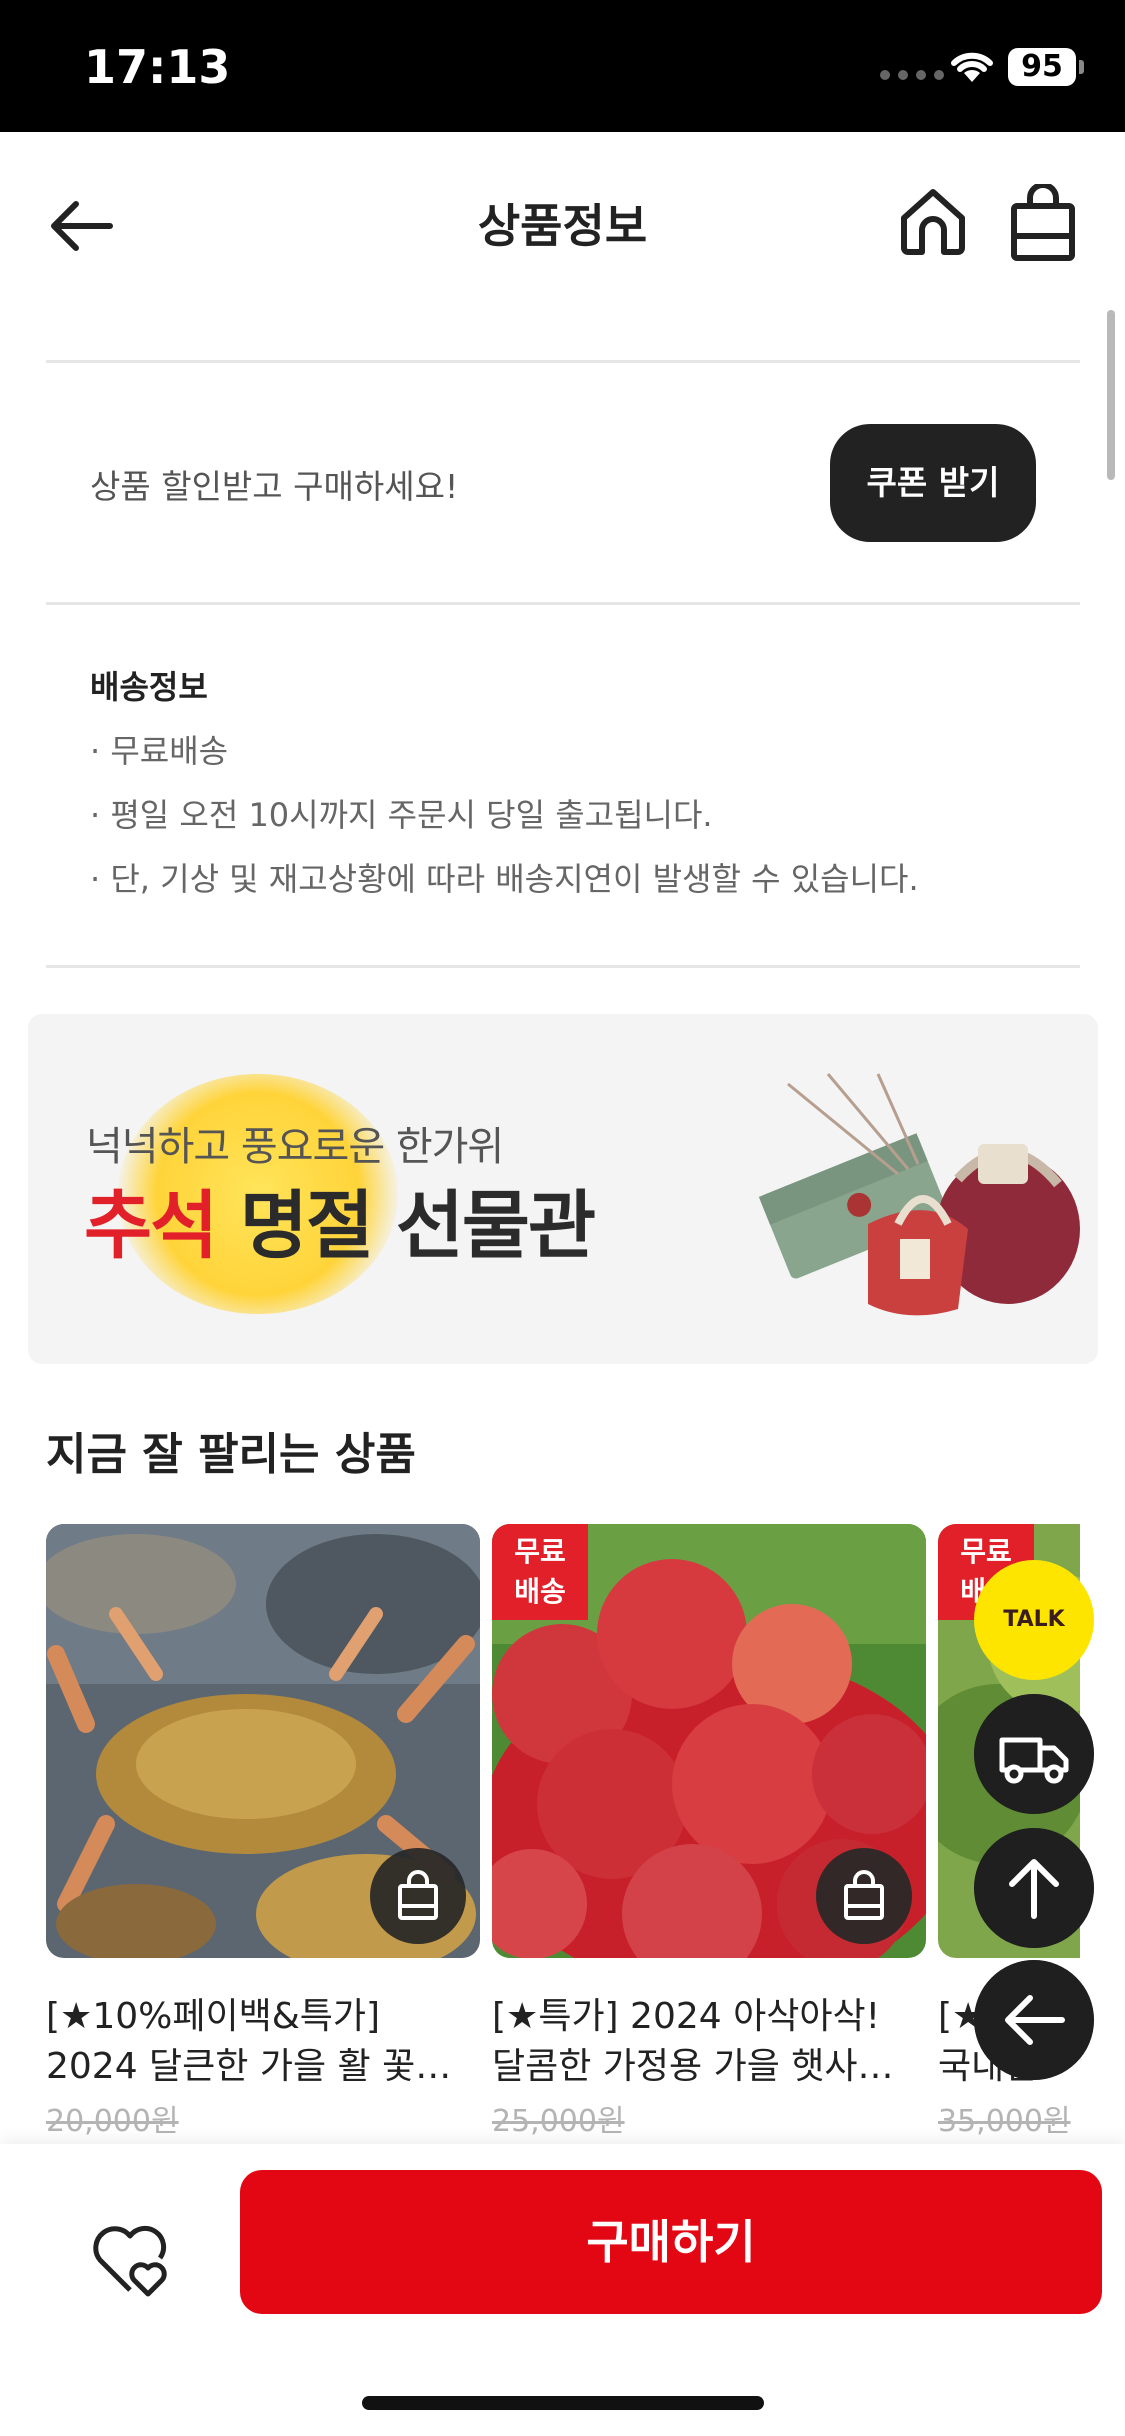 This screenshot has width=1125, height=2436. What do you see at coordinates (540, 1572) in the screenshot?
I see `free-shipping-badge: 무료배송` at bounding box center [540, 1572].